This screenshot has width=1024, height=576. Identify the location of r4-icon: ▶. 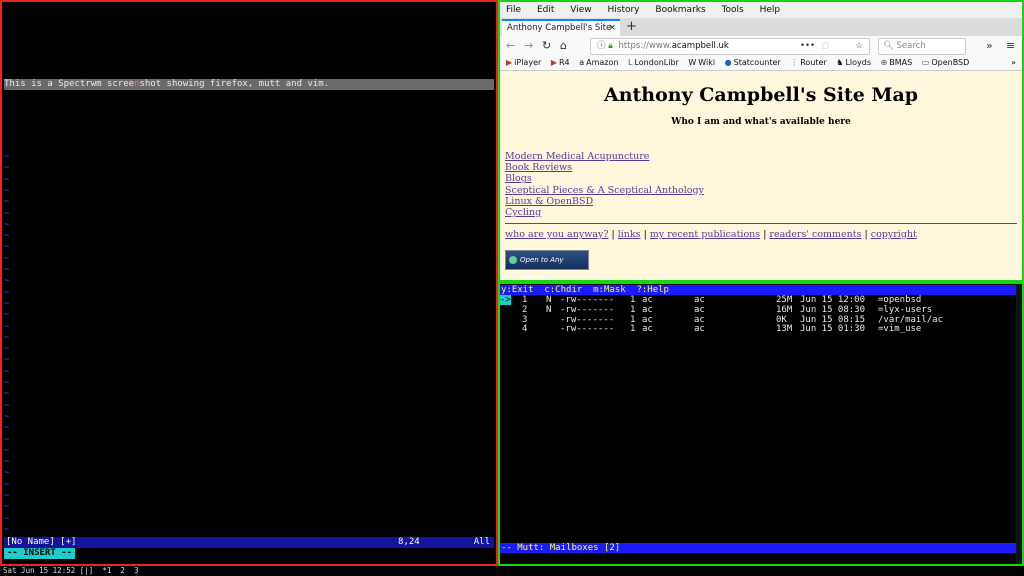
(553, 62).